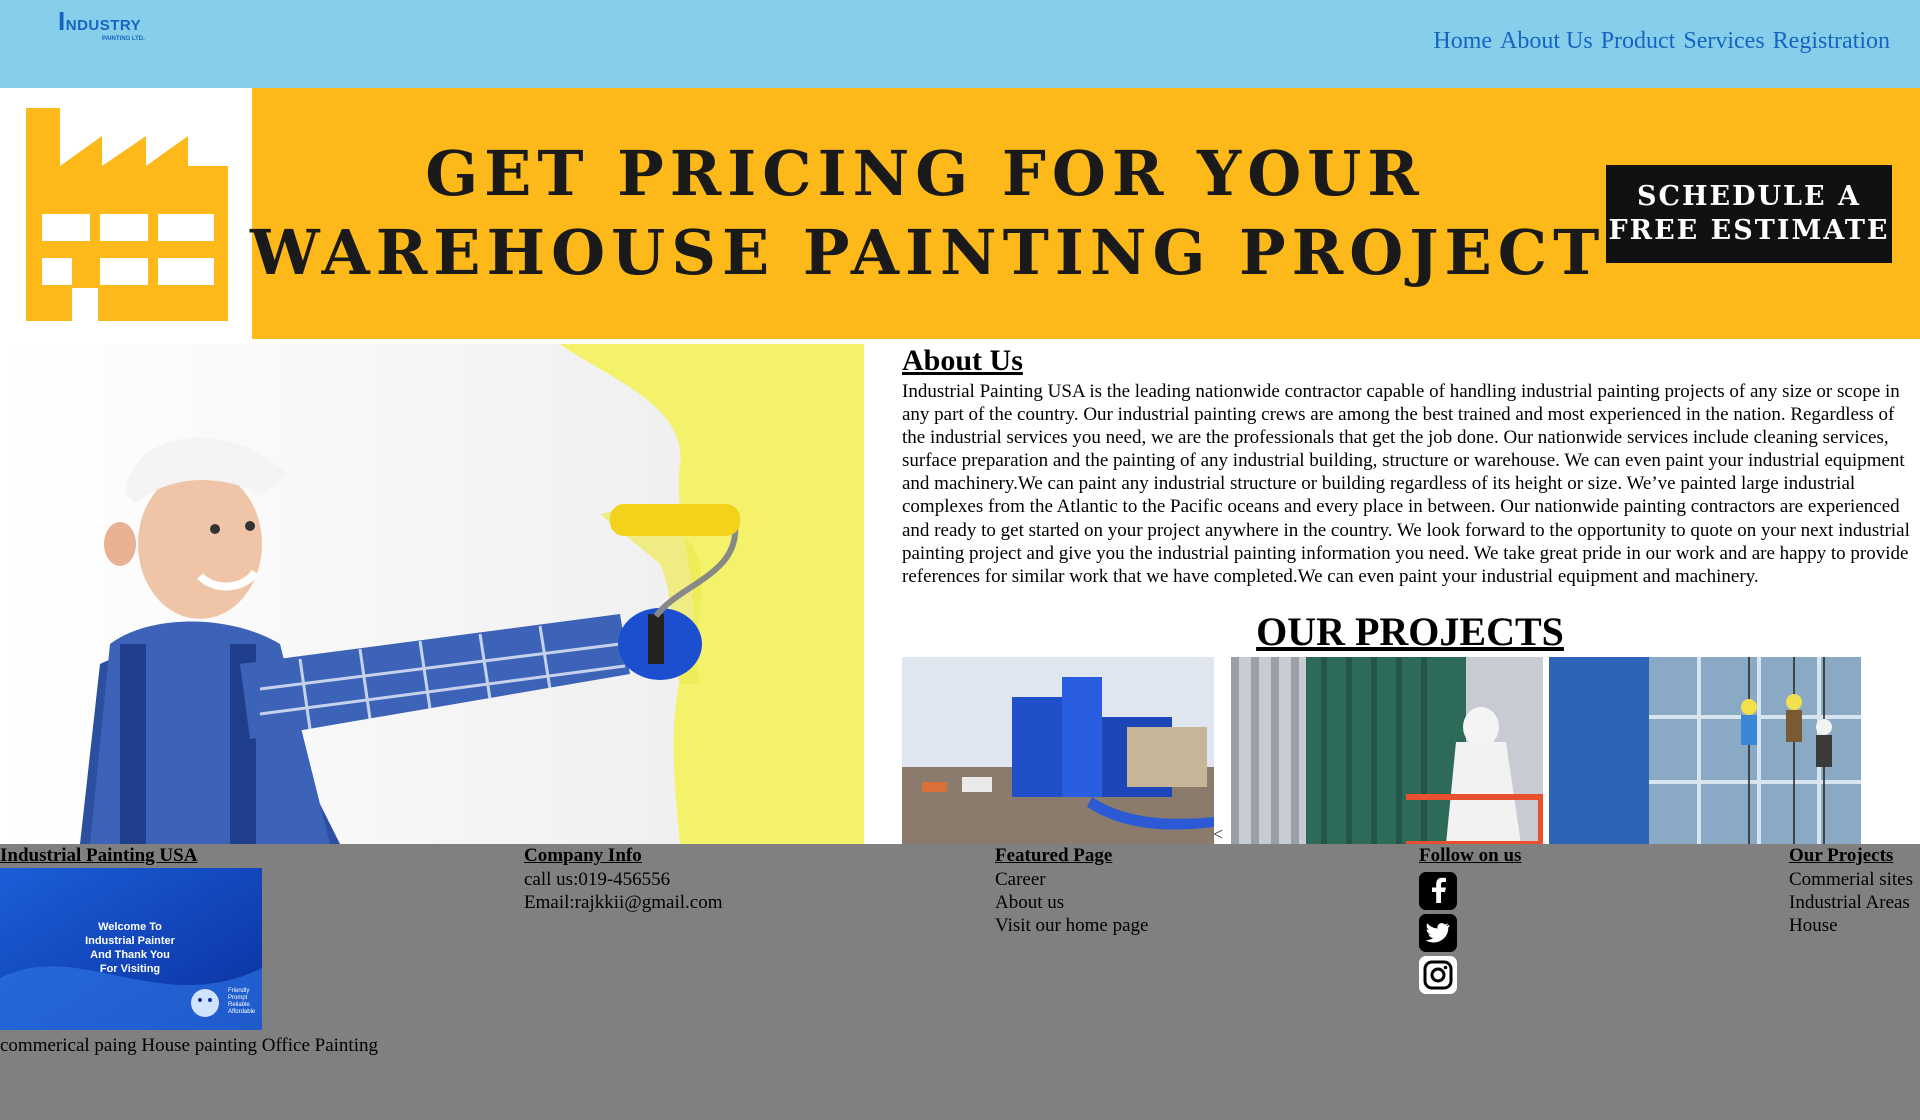 This screenshot has width=1920, height=1120. I want to click on company-info-heading: Company Info, so click(583, 855).